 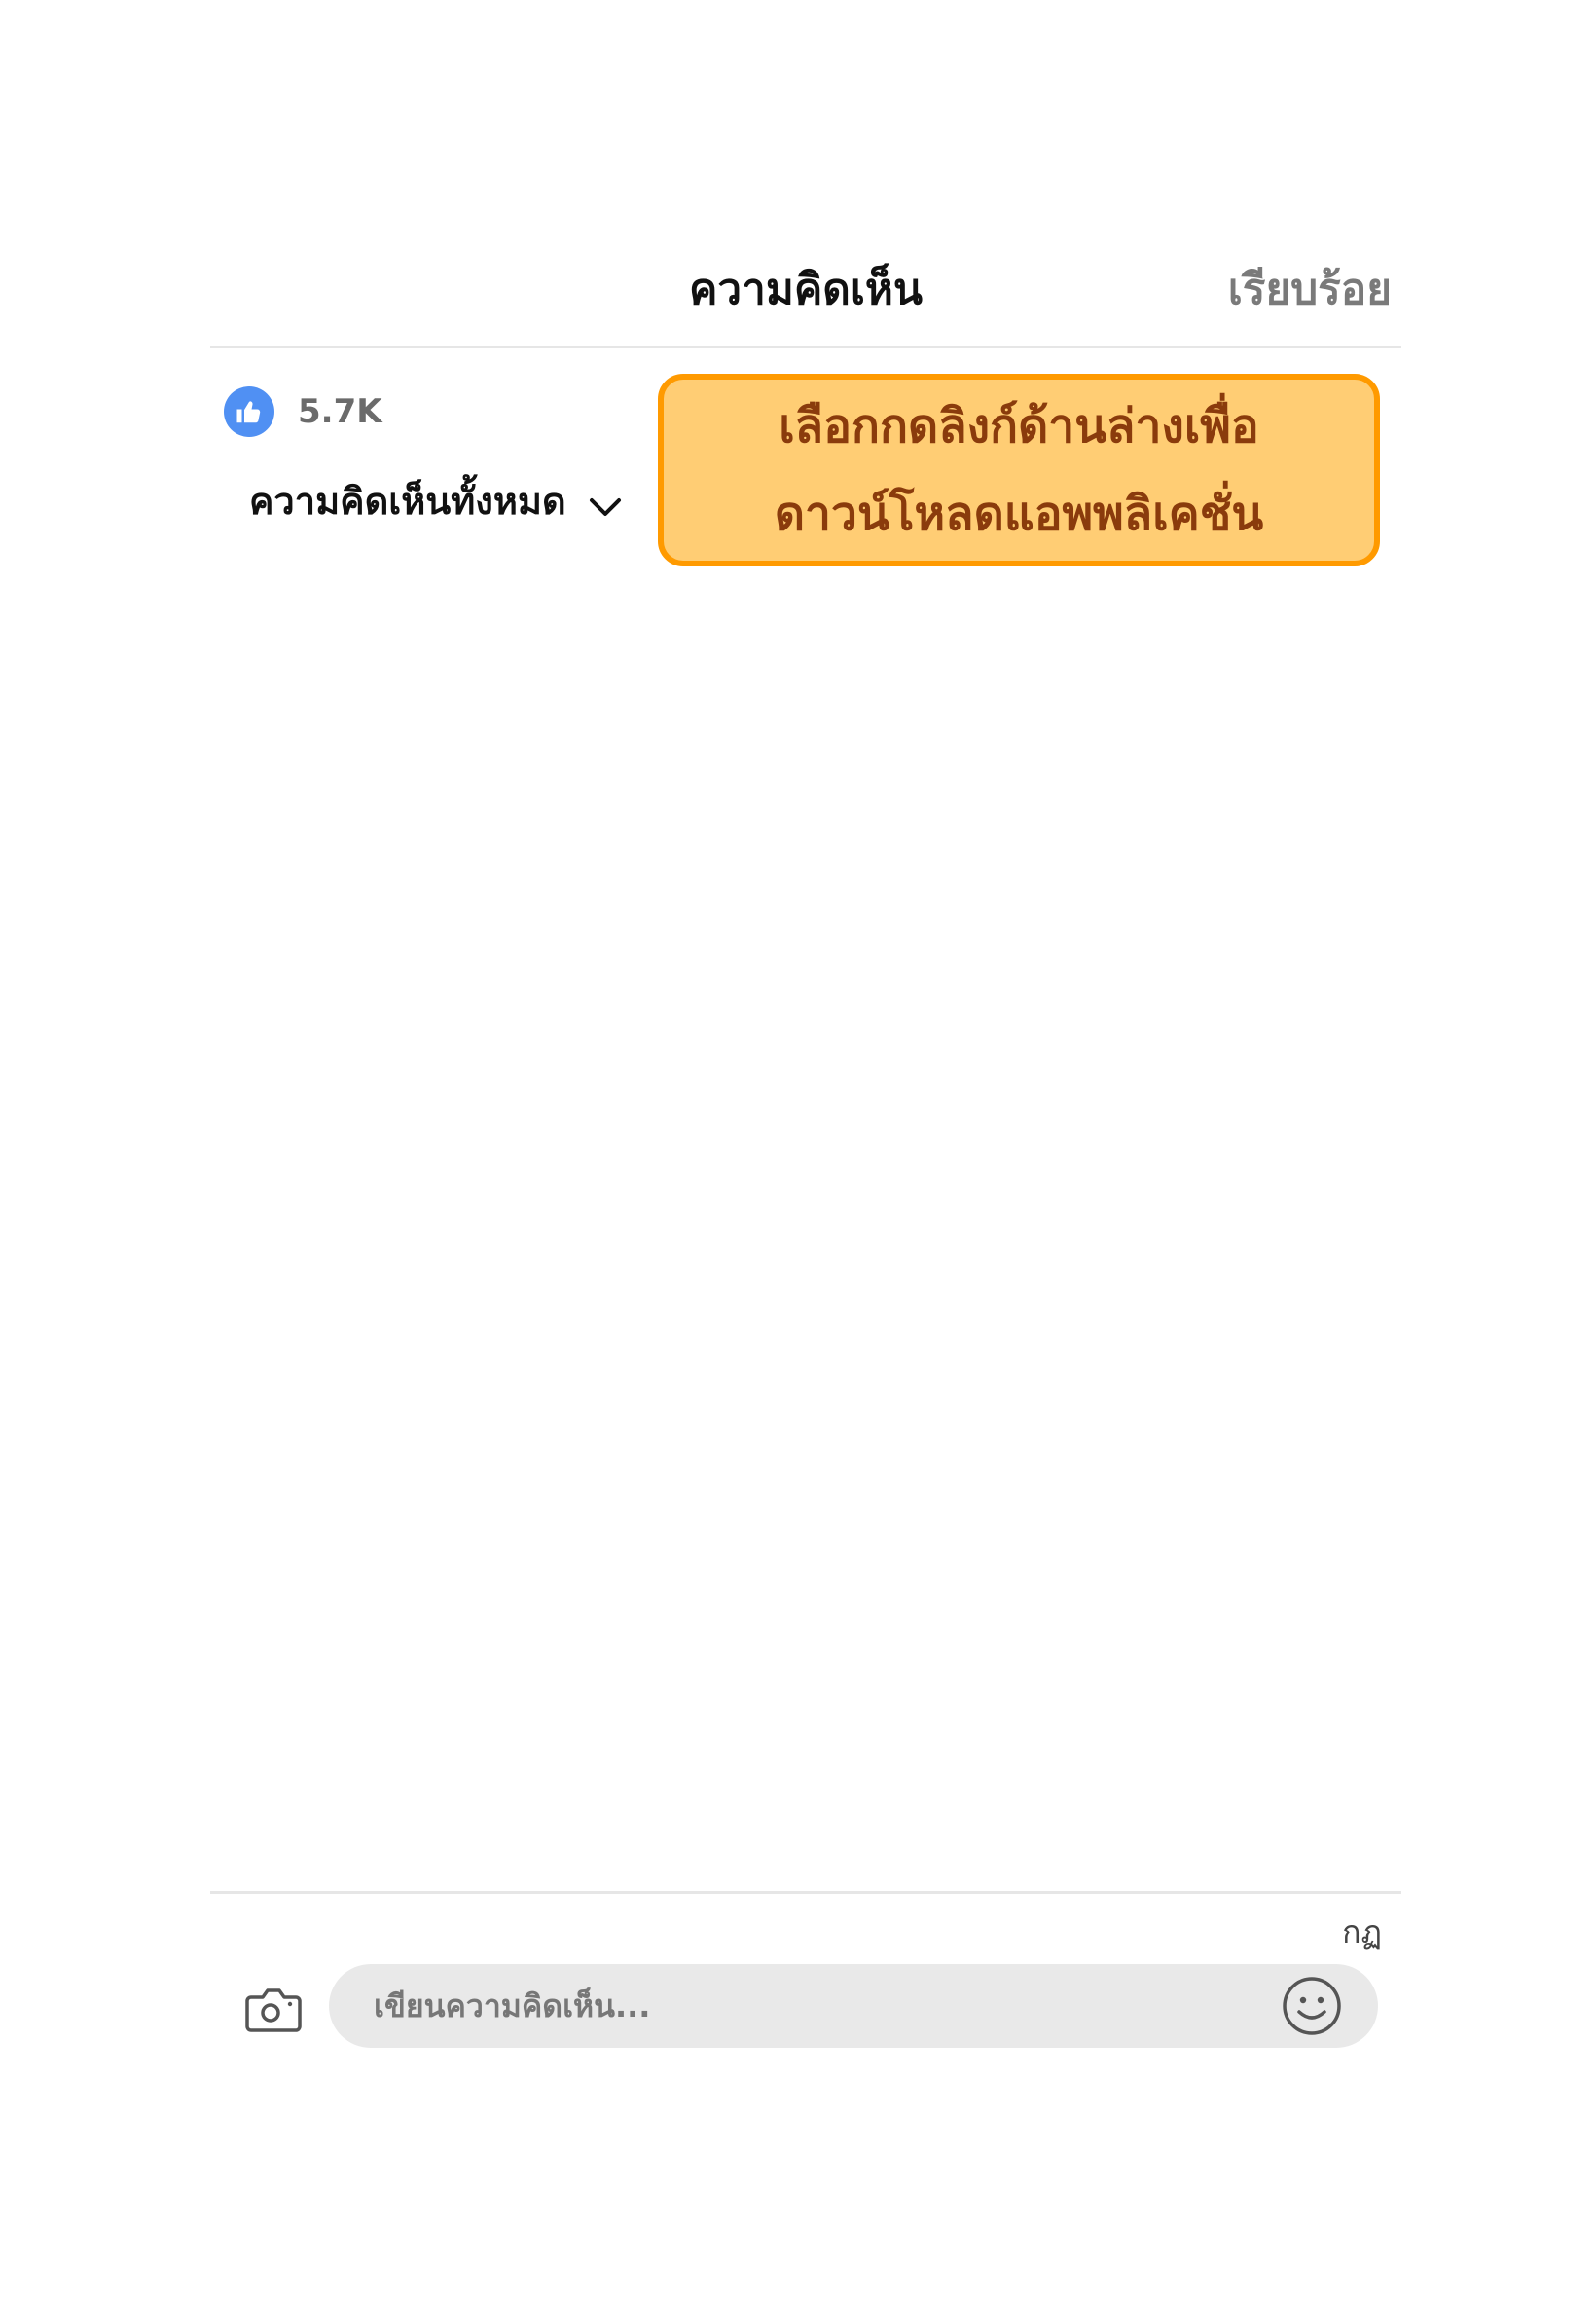 What do you see at coordinates (274, 2008) in the screenshot?
I see `camera-icon` at bounding box center [274, 2008].